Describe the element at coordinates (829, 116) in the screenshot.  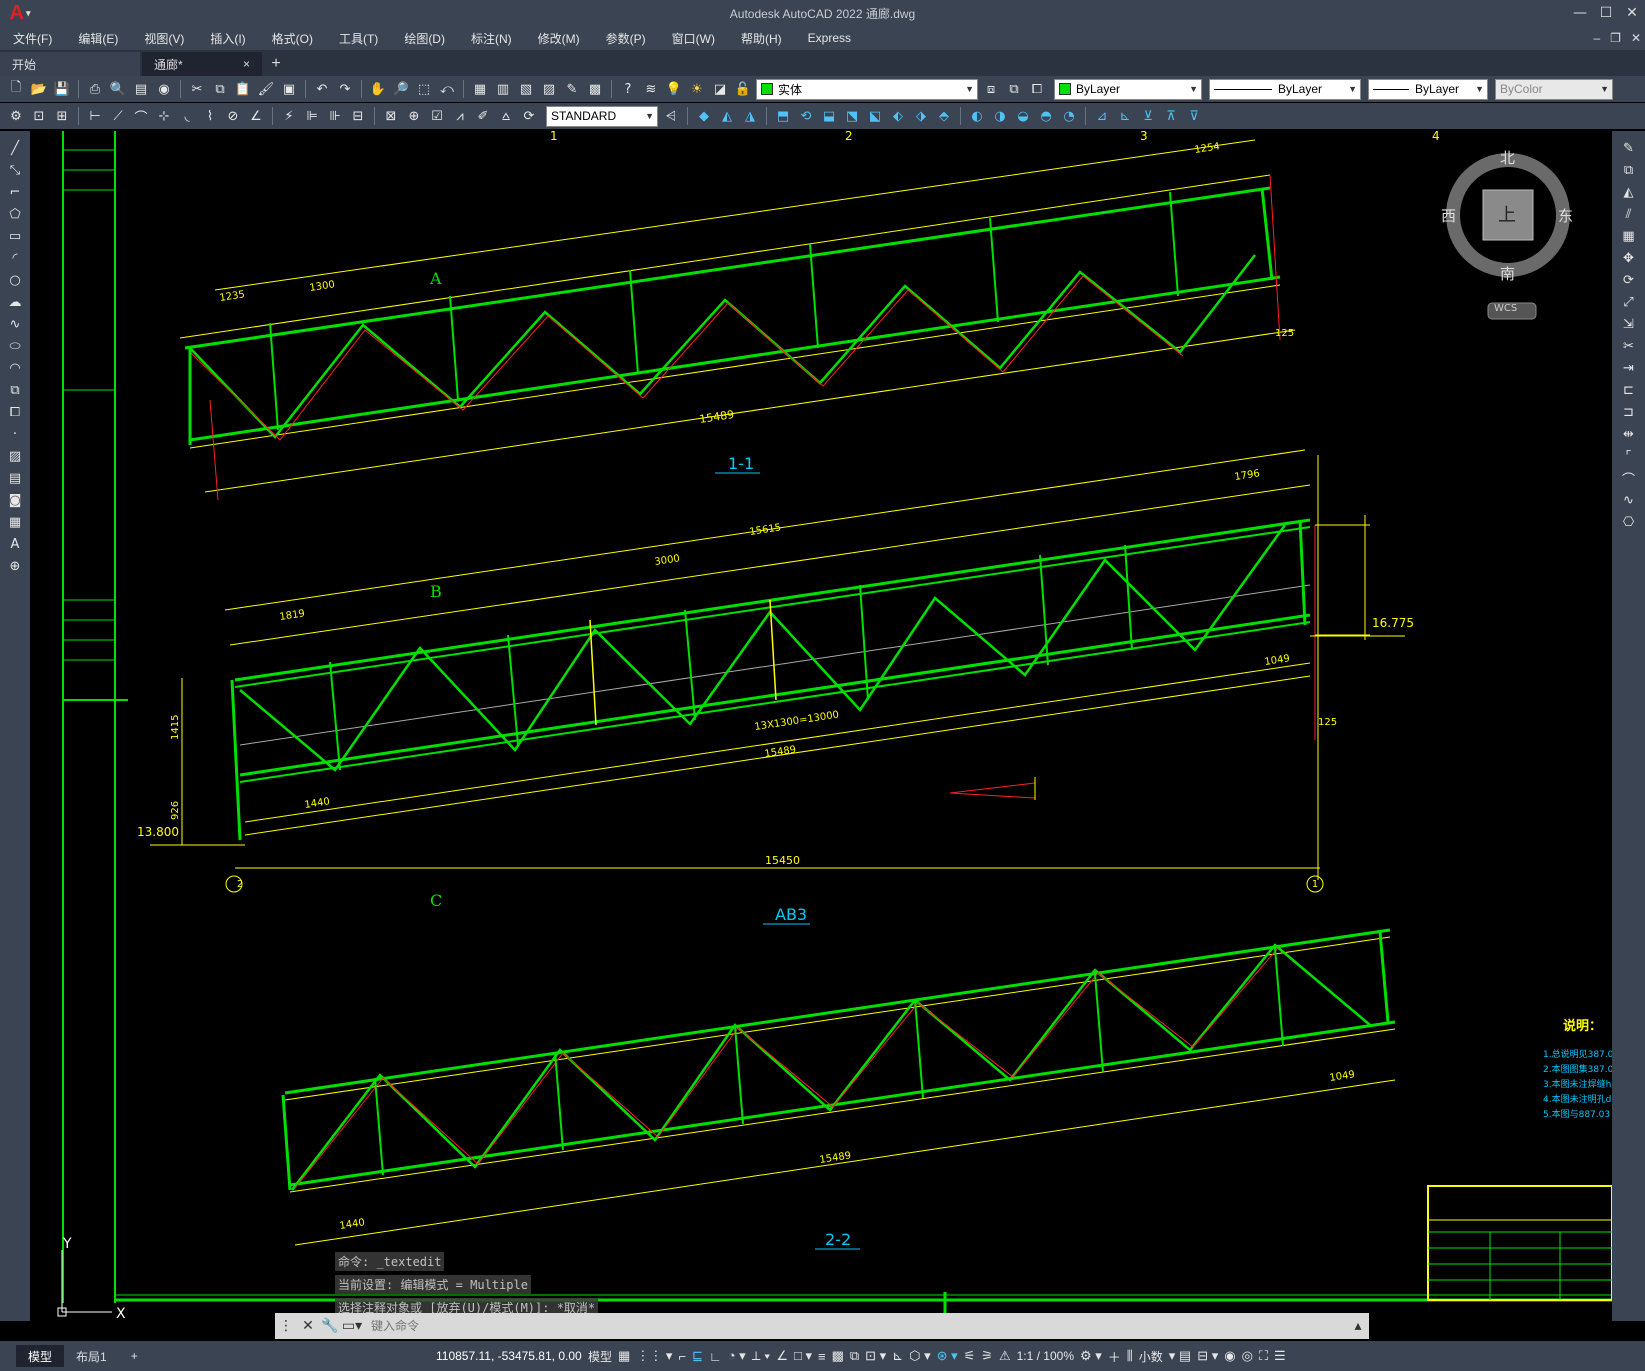
I see `sweep-icon: ⬓` at that location.